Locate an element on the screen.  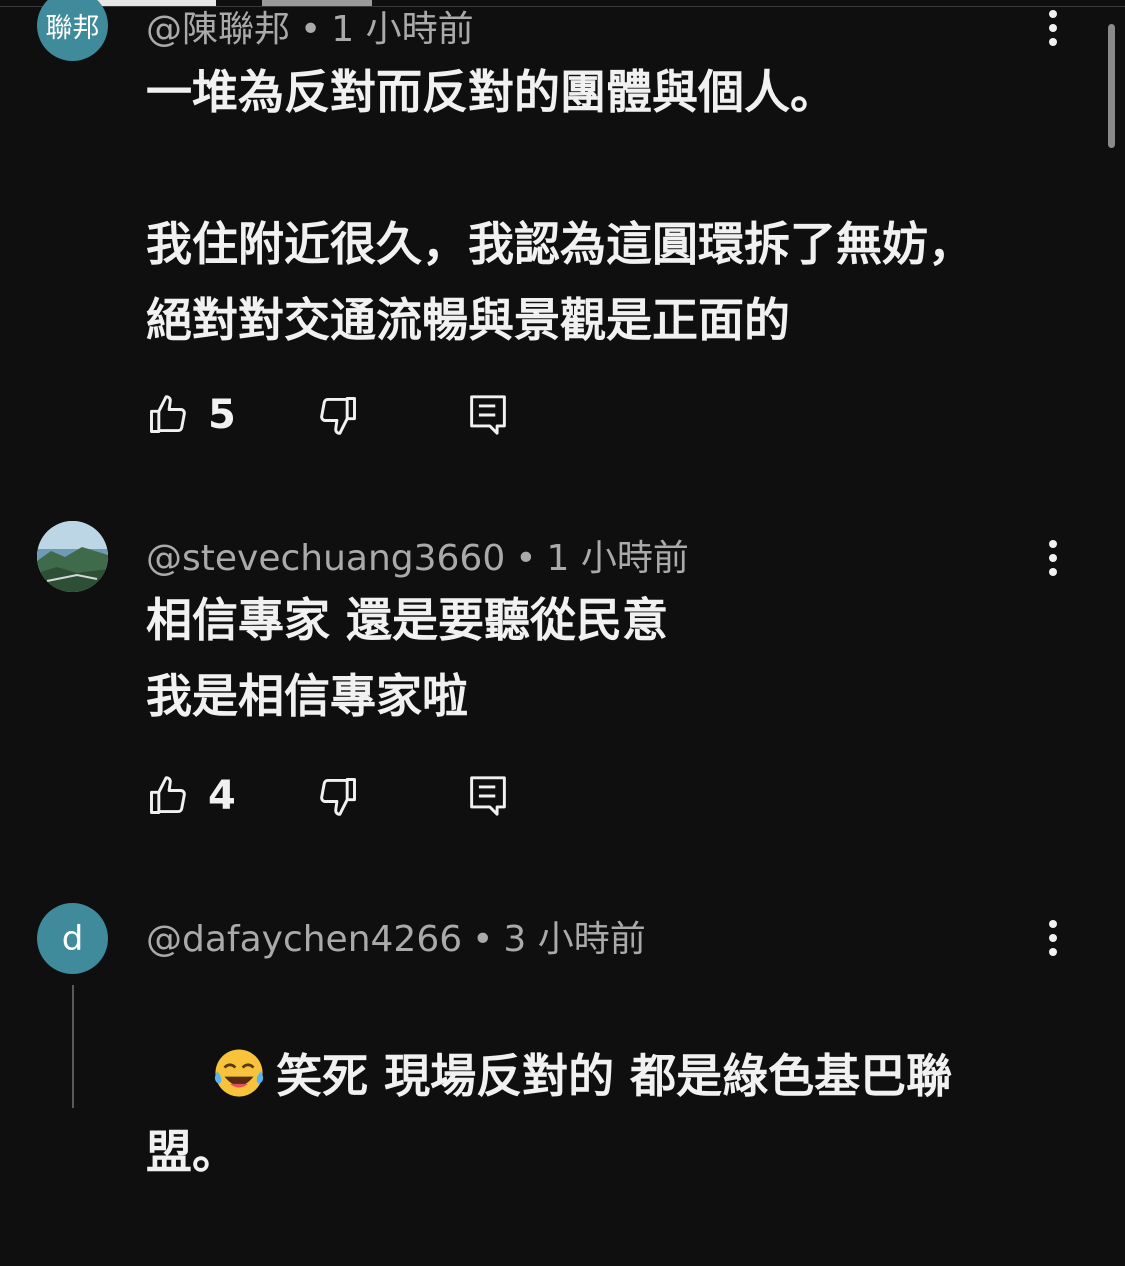
face-with-tears-of-joy-icon is located at coordinates (239, 1073).